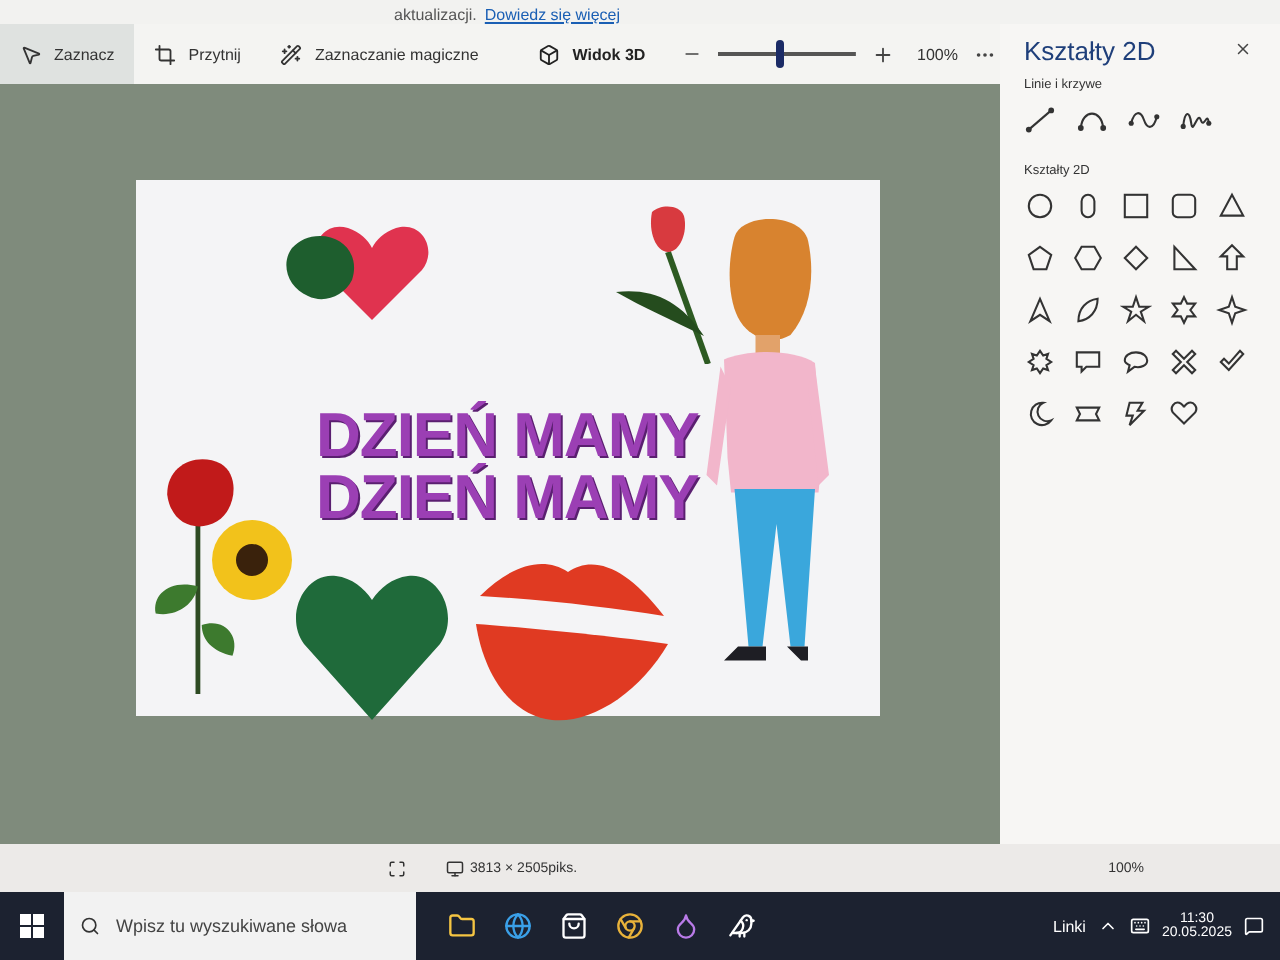  Describe the element at coordinates (630, 926) in the screenshot. I see `chrome-icon` at that location.